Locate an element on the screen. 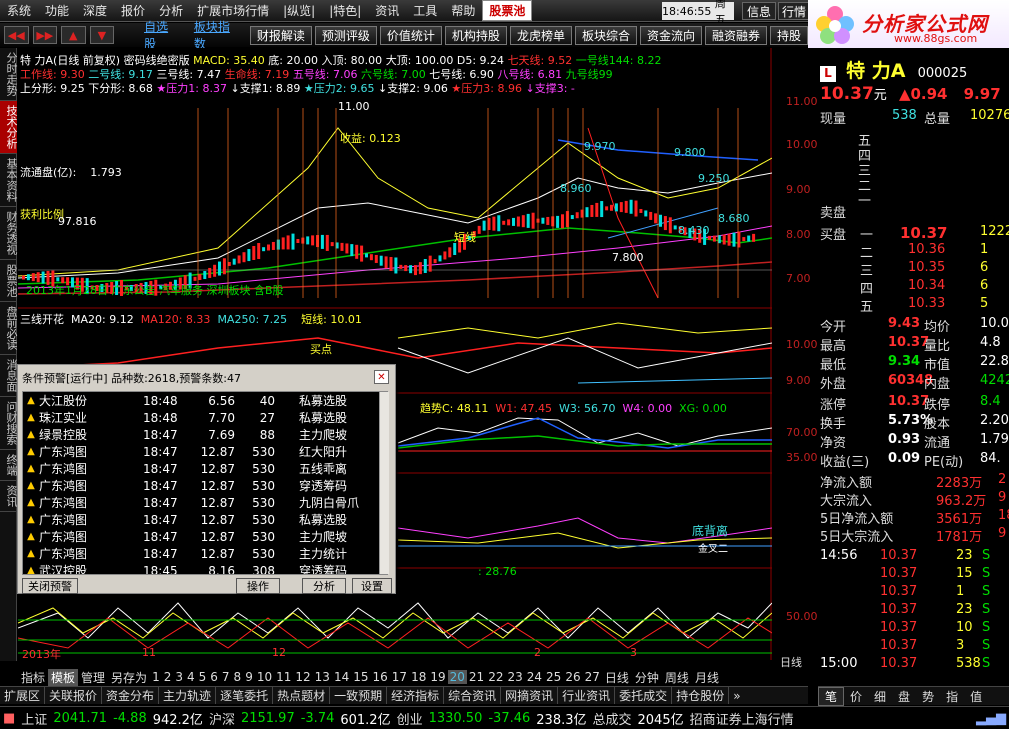 This screenshot has width=1009, height=729. alert-row: ▲ 广东鸿图 18:47 12.87 530 私募选股 is located at coordinates (205, 519).